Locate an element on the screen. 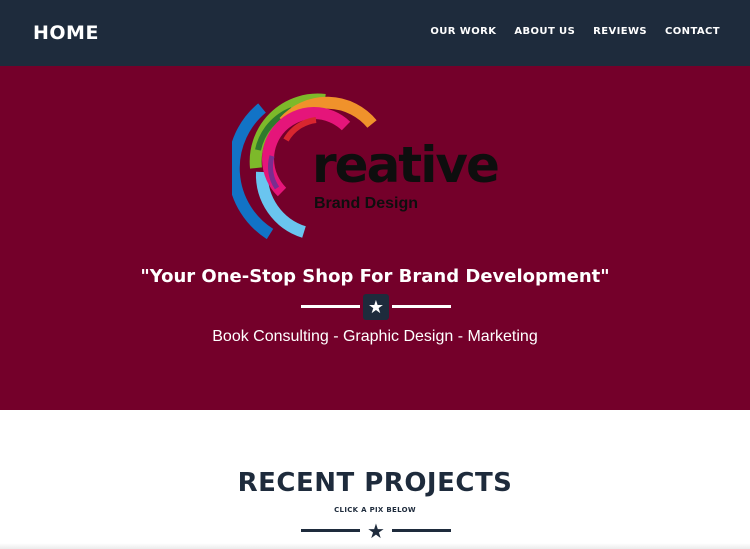 The image size is (750, 549). logo-subtitle: Brand Design is located at coordinates (366, 203).